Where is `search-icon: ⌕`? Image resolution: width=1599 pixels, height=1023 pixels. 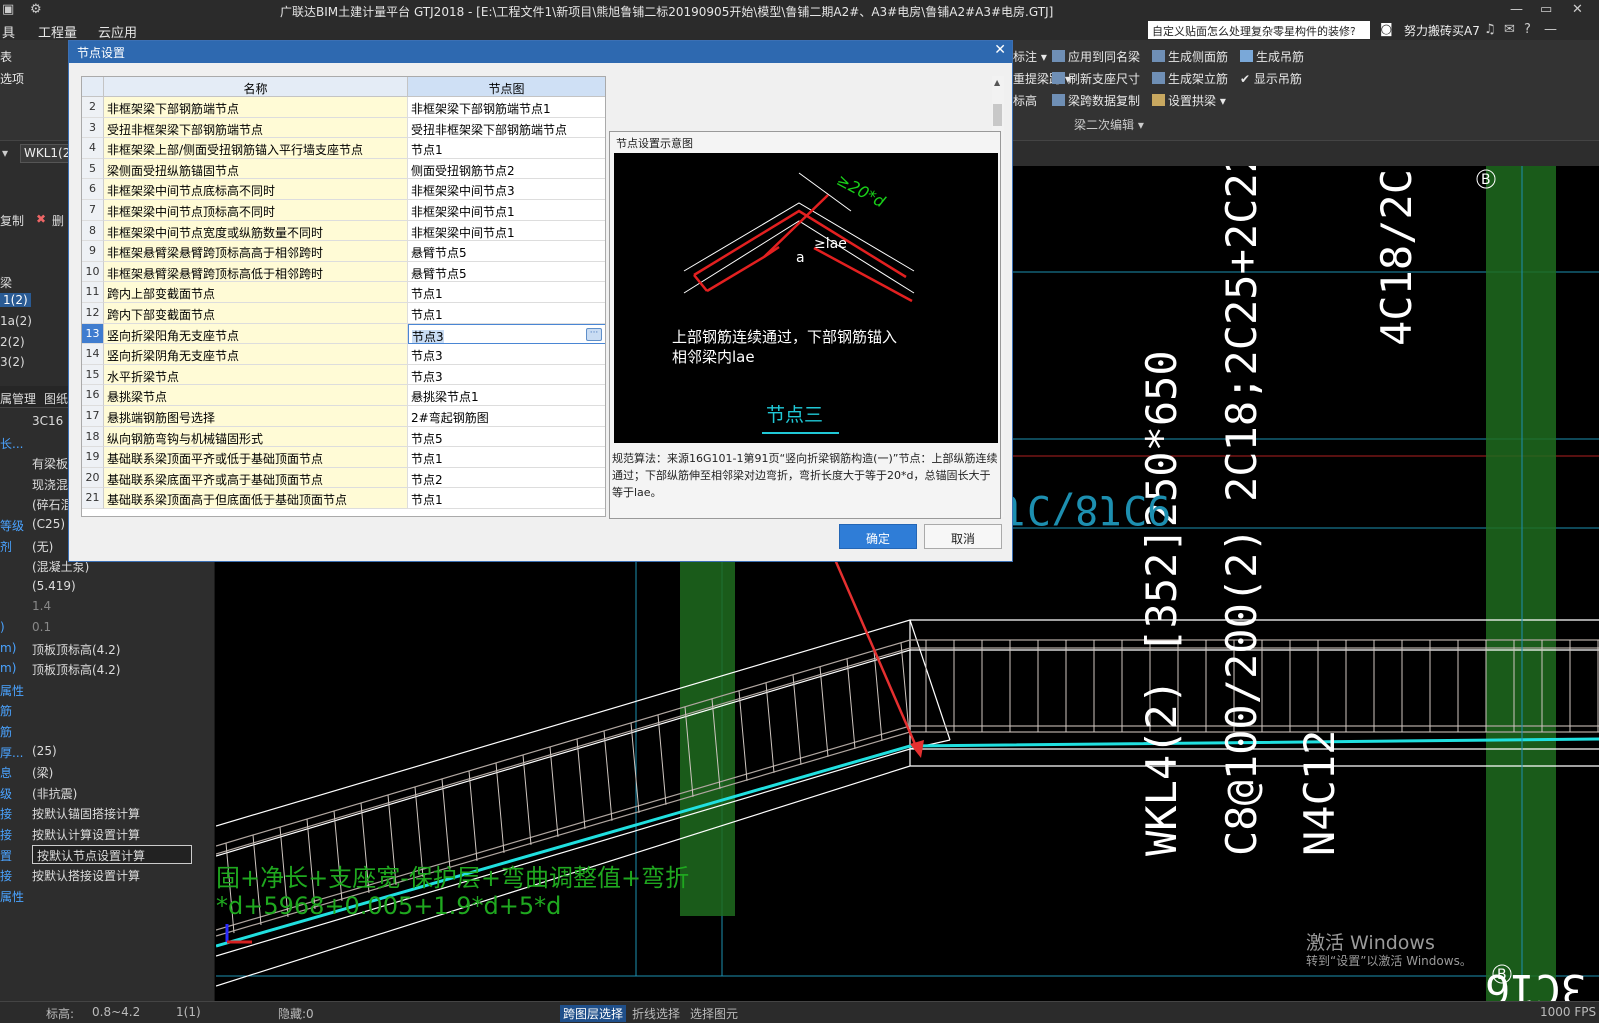
search-icon: ⌕ is located at coordinates (1352, 30).